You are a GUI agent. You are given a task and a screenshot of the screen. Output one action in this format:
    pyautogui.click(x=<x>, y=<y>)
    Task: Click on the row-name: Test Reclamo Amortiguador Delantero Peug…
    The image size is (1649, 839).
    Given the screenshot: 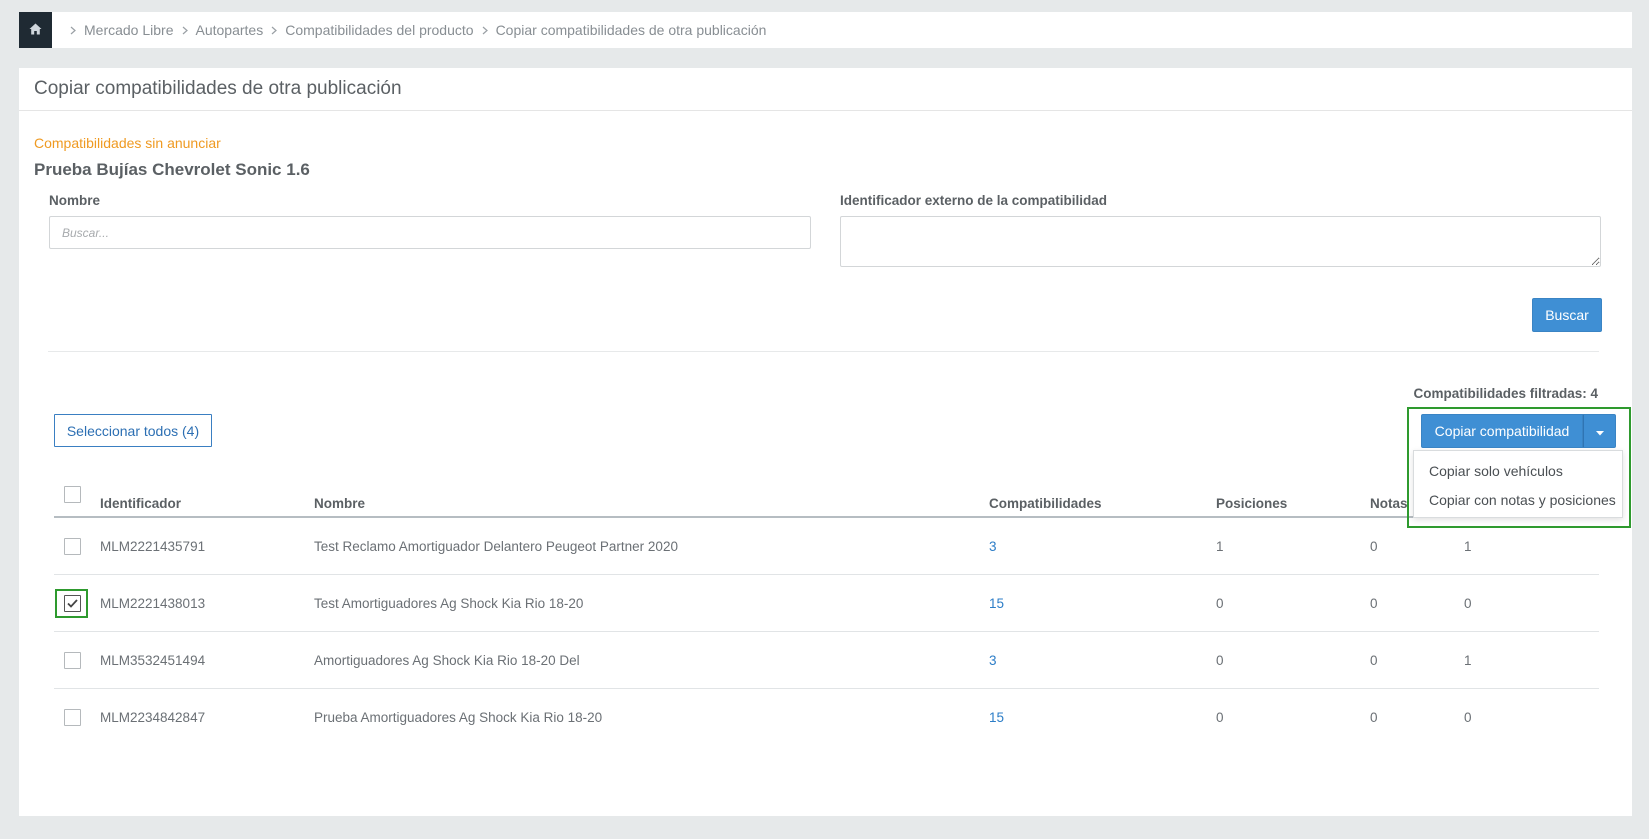 What is the action you would take?
    pyautogui.click(x=496, y=546)
    